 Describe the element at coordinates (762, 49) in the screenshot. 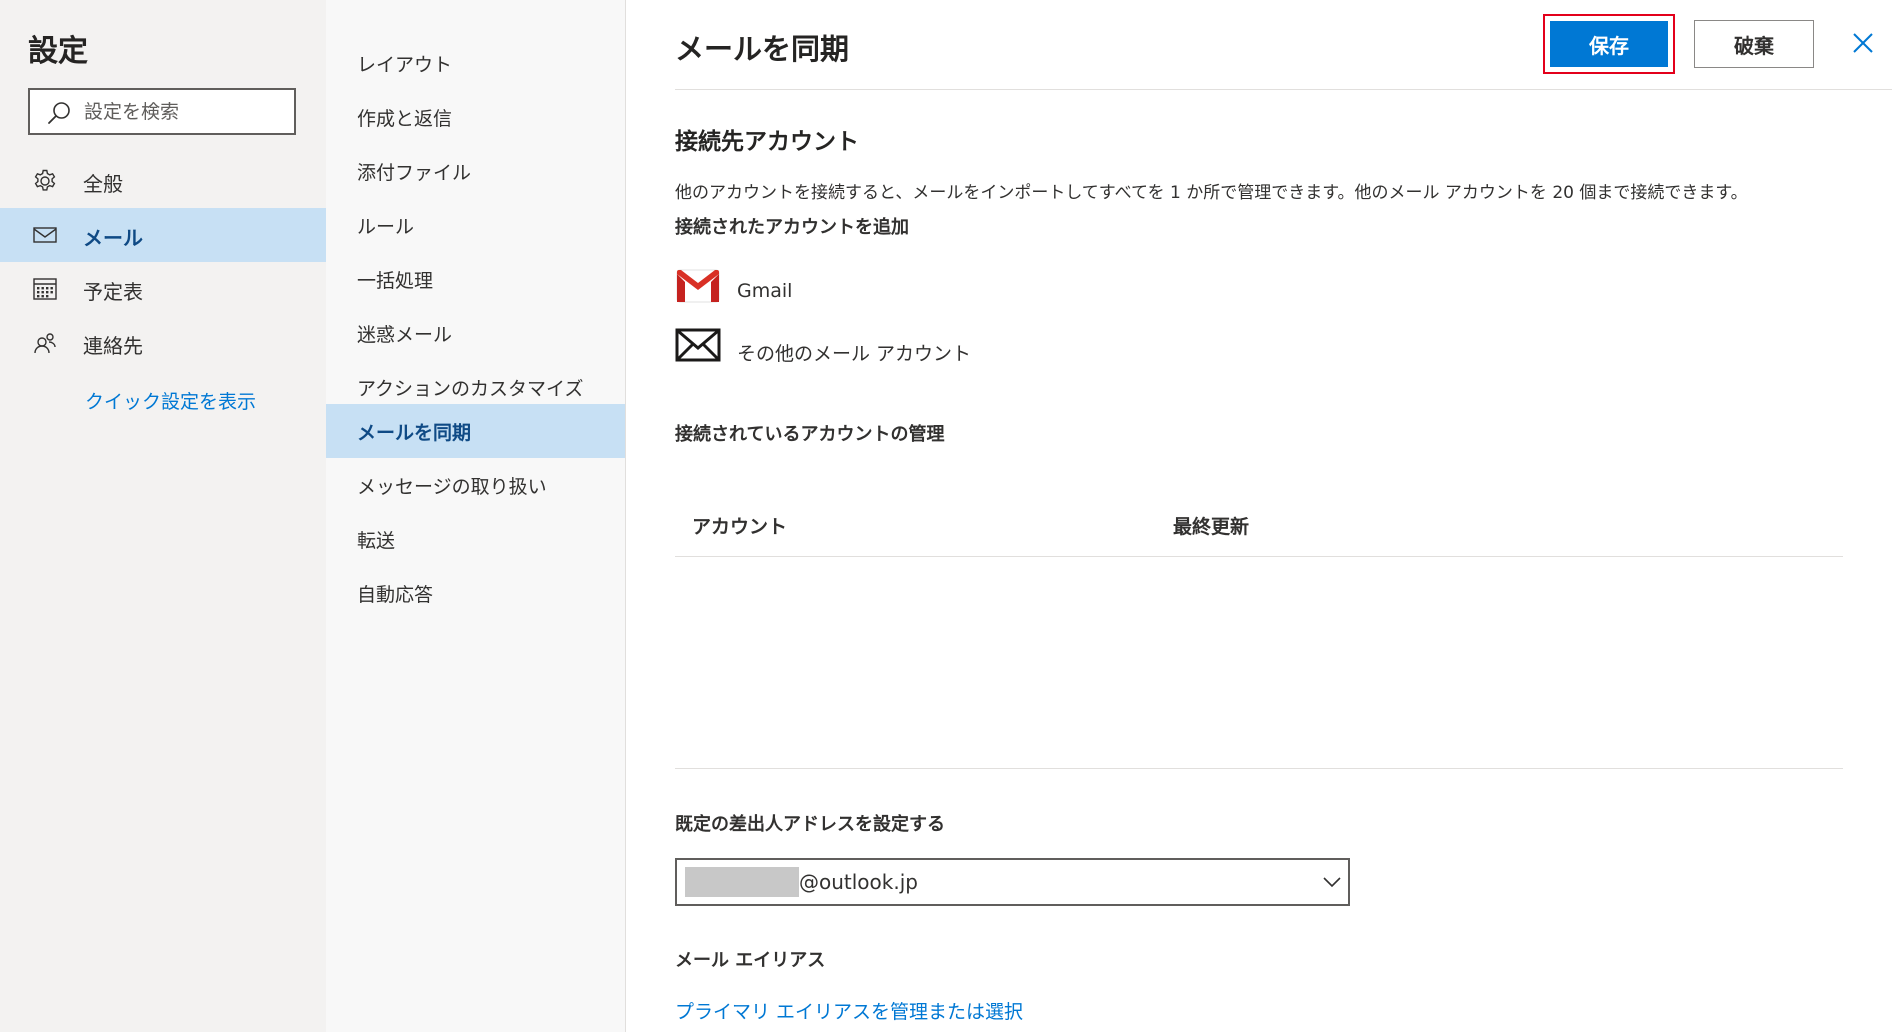

I see `page-title: メールを同期` at that location.